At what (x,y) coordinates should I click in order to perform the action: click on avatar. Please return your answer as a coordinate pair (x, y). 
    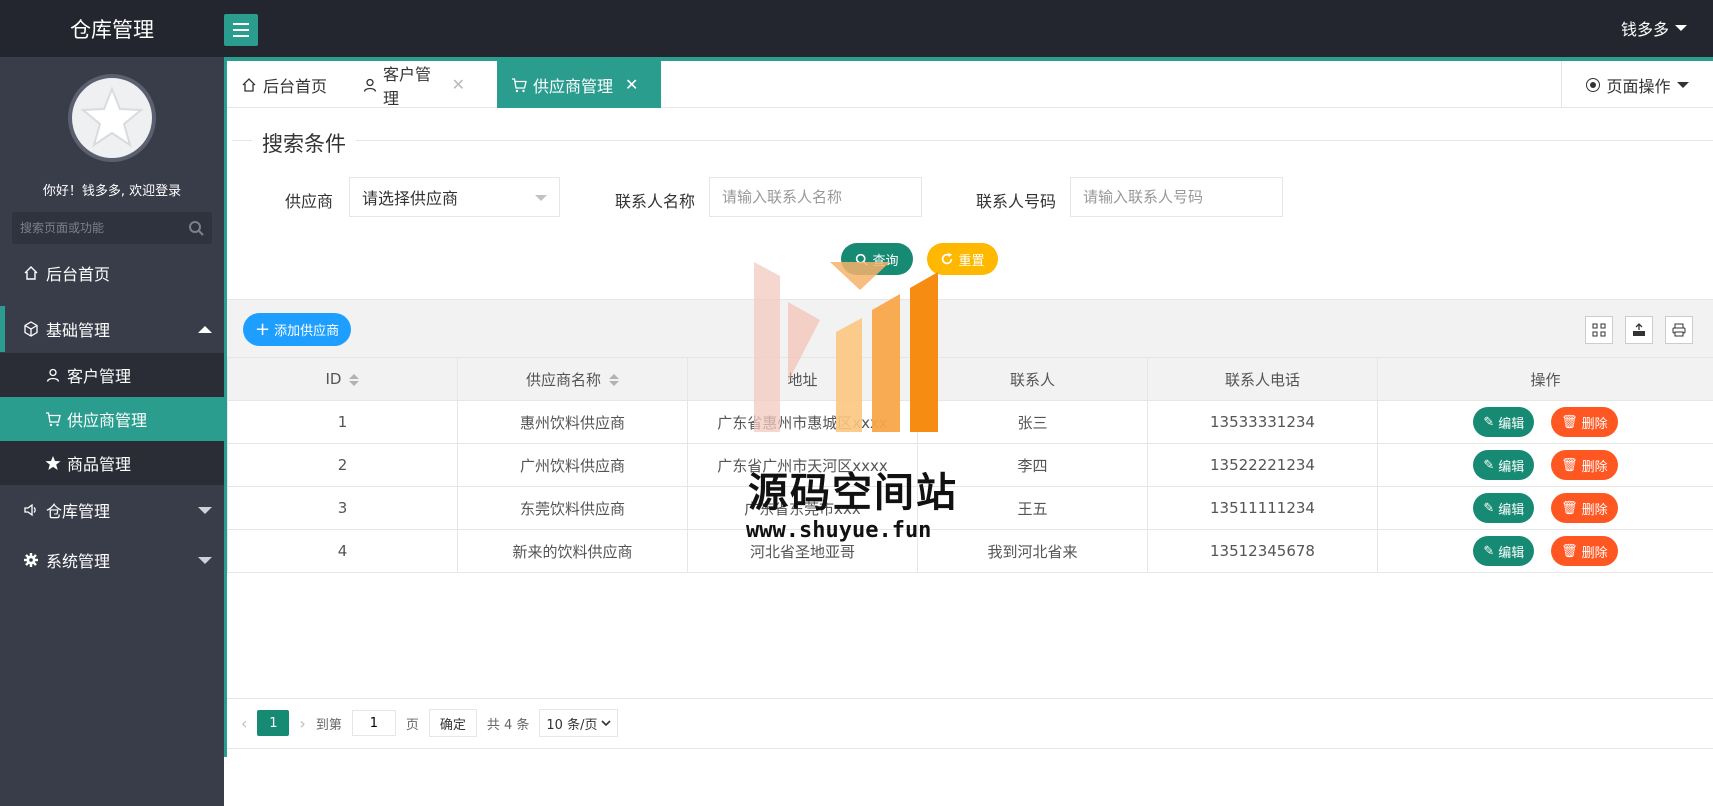
    Looking at the image, I should click on (112, 118).